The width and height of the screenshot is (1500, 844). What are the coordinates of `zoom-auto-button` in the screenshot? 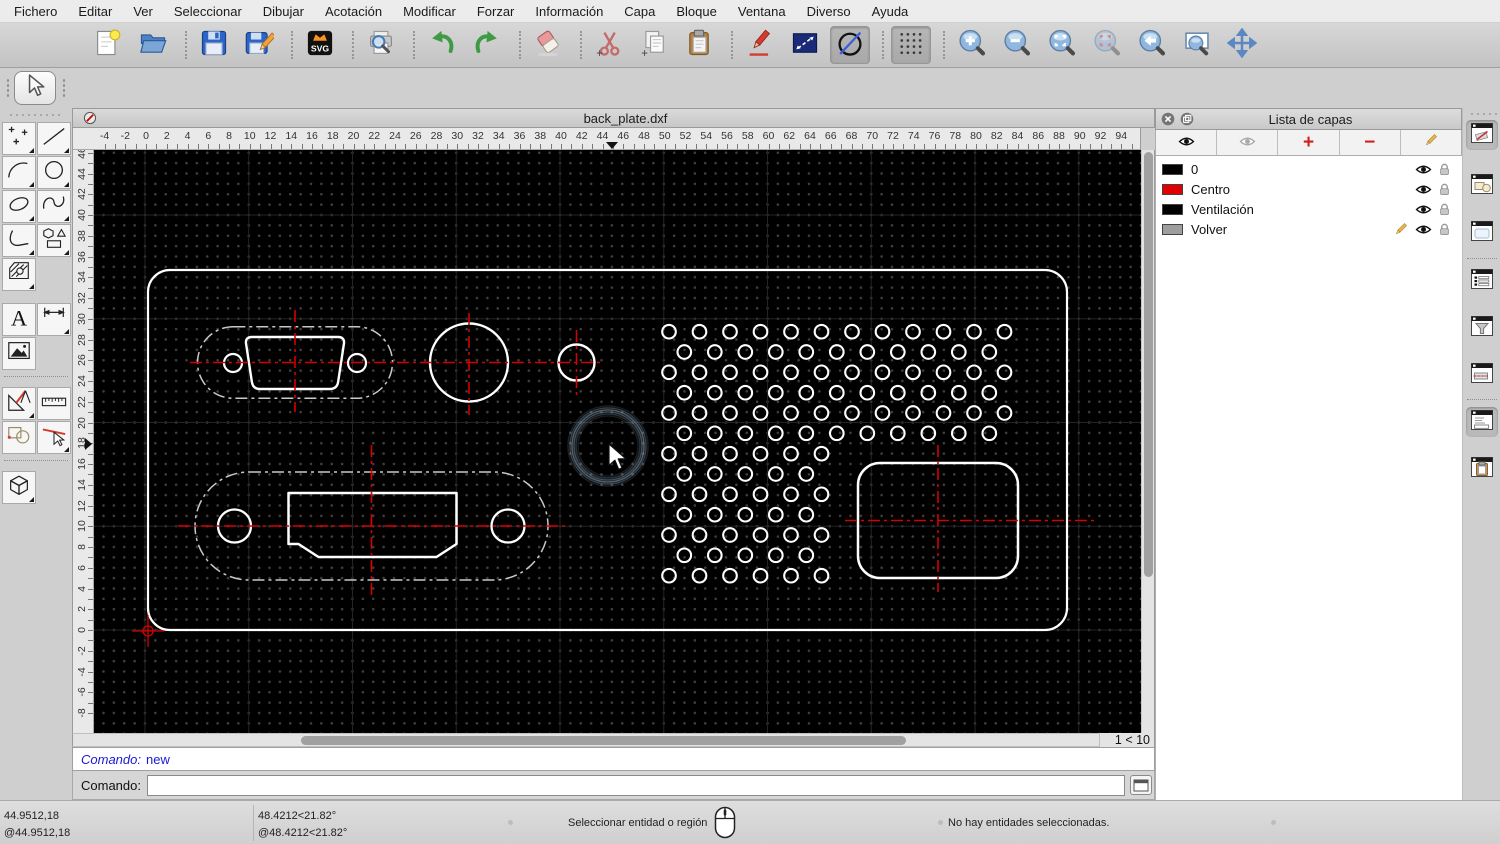 It's located at (1062, 45).